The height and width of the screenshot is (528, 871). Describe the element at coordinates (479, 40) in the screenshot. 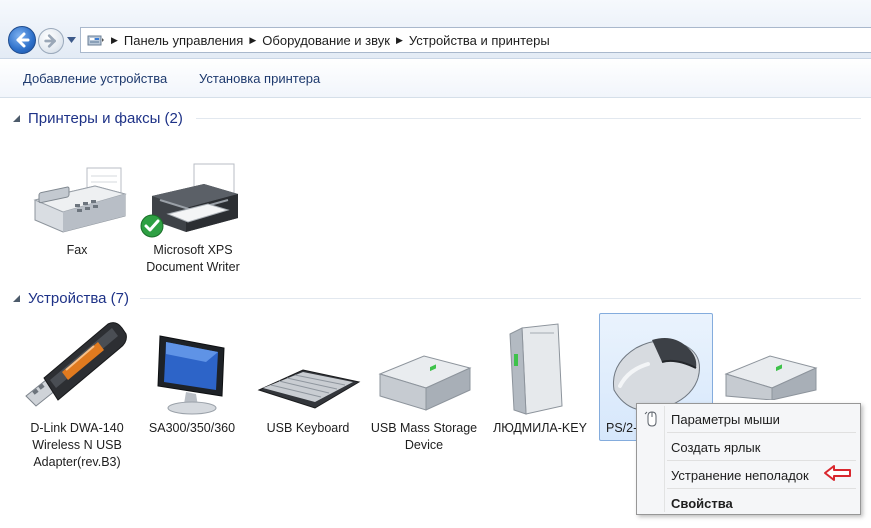

I see `breadcrumb-item-devices-printers: Устройства и принтеры` at that location.